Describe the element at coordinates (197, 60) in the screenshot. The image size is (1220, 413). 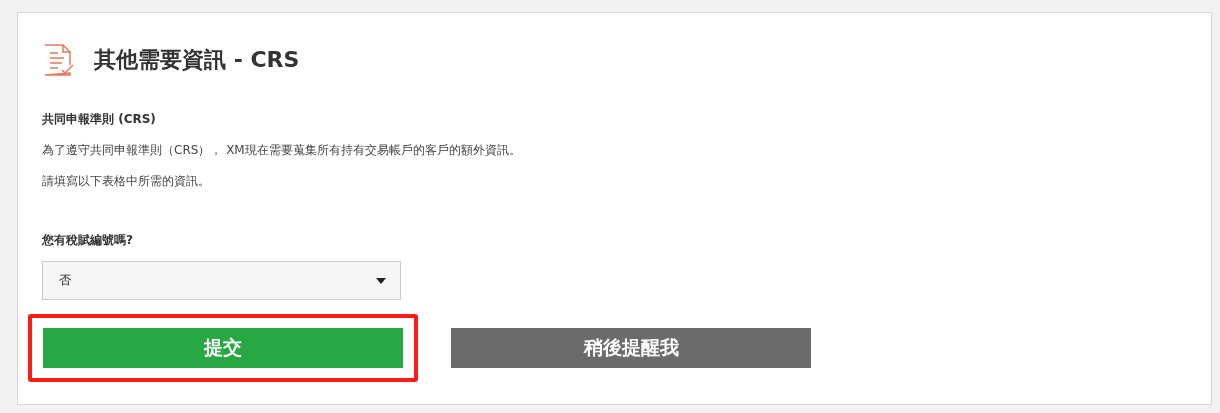
I see `page-title: 其他需要資訊 - CRS` at that location.